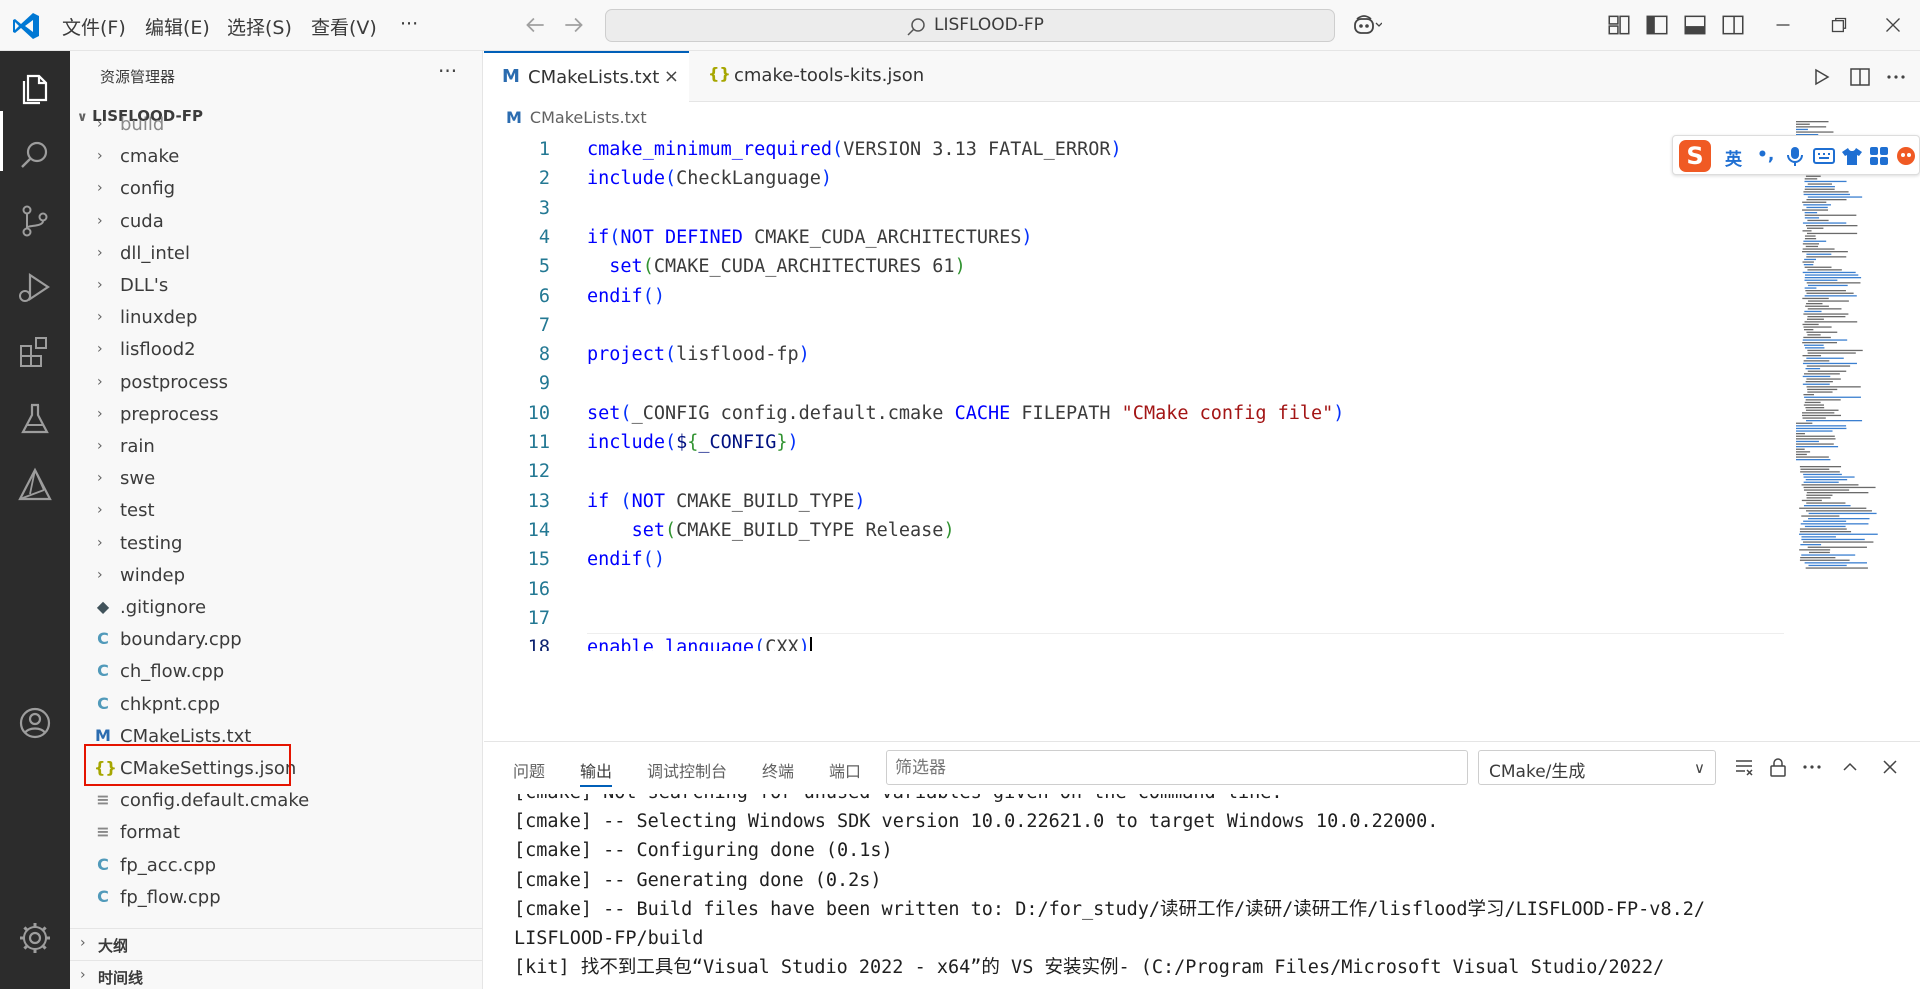  Describe the element at coordinates (687, 770) in the screenshot. I see `panel-tab-debug-console: 调试控制台` at that location.